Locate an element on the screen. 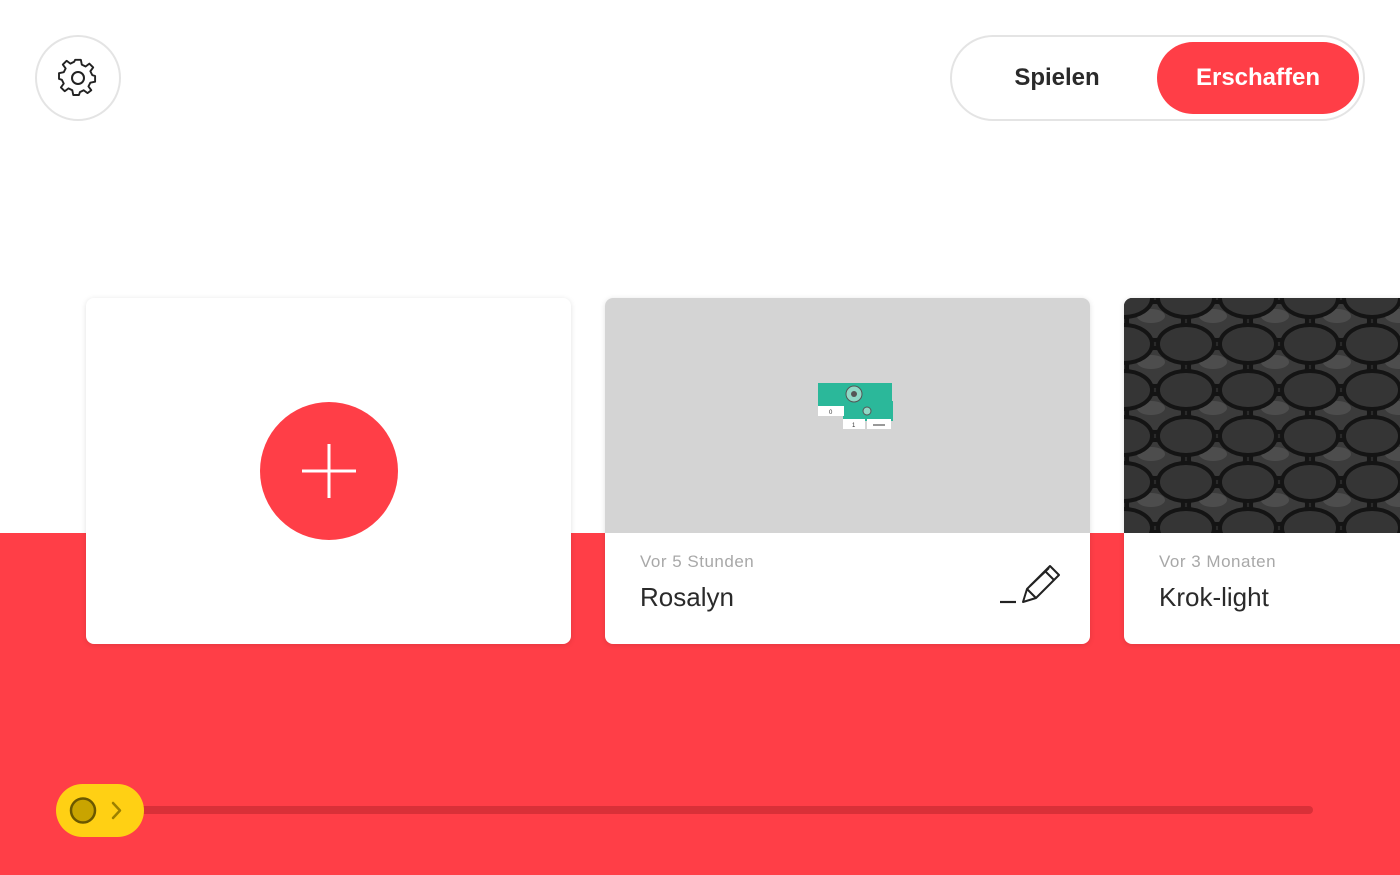 This screenshot has height=875, width=1400. project-timestamp: Vor 3 Monaten is located at coordinates (1218, 561).